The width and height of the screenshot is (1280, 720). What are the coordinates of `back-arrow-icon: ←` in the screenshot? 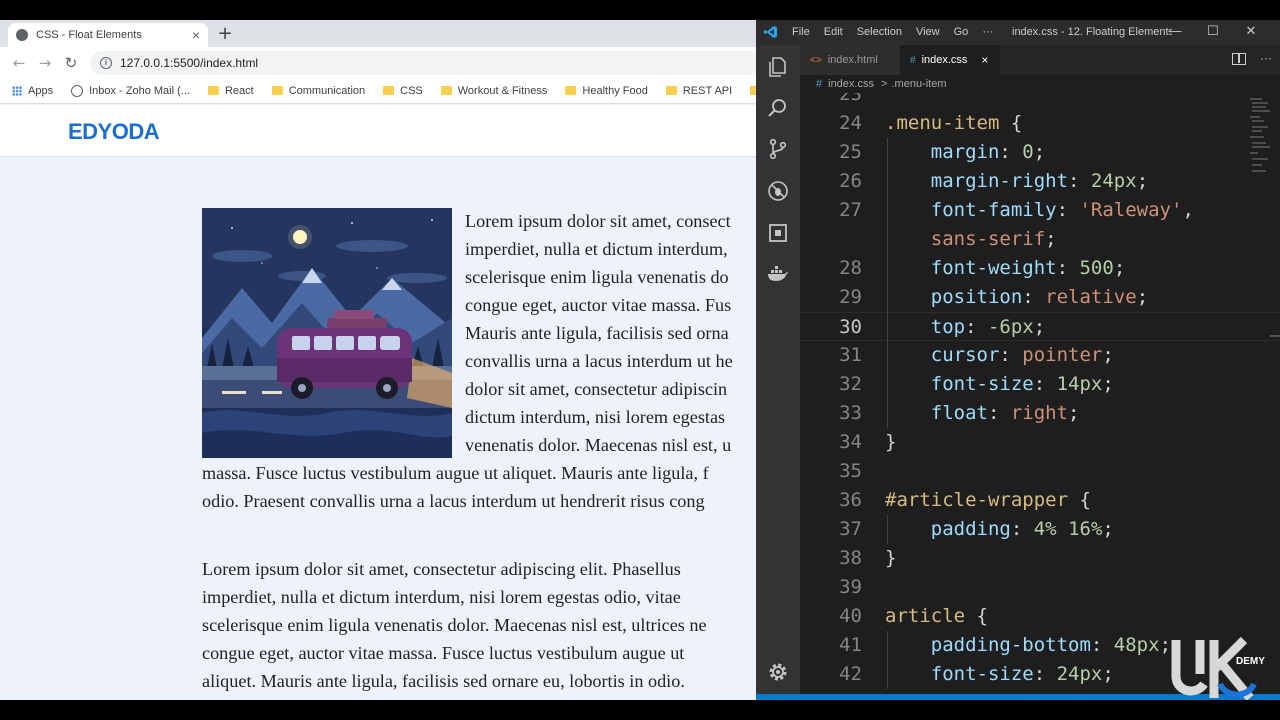 It's located at (19, 63).